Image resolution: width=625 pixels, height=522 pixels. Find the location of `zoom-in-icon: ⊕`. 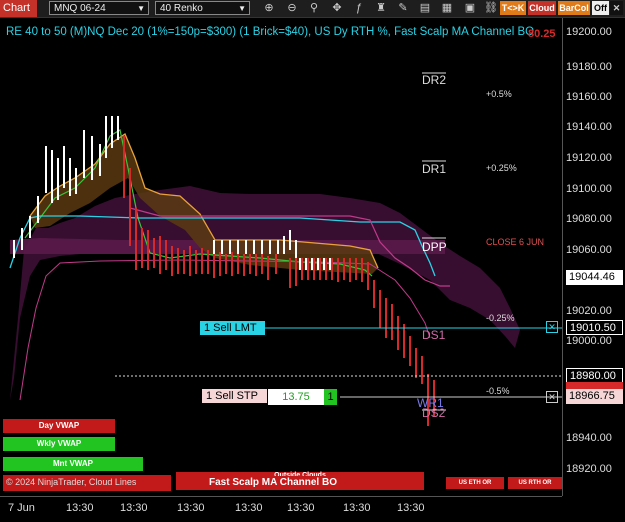

zoom-in-icon: ⊕ is located at coordinates (269, 8).